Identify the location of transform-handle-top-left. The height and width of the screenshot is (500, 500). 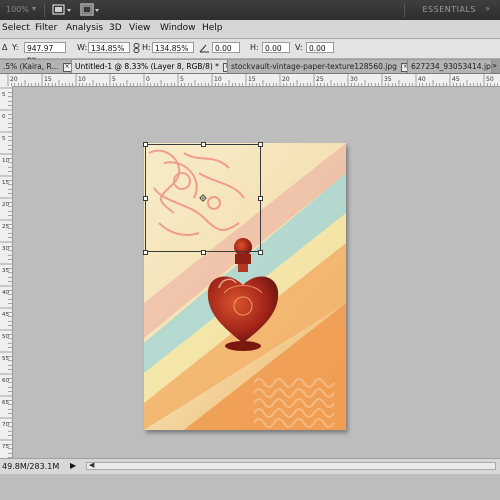
(145, 144).